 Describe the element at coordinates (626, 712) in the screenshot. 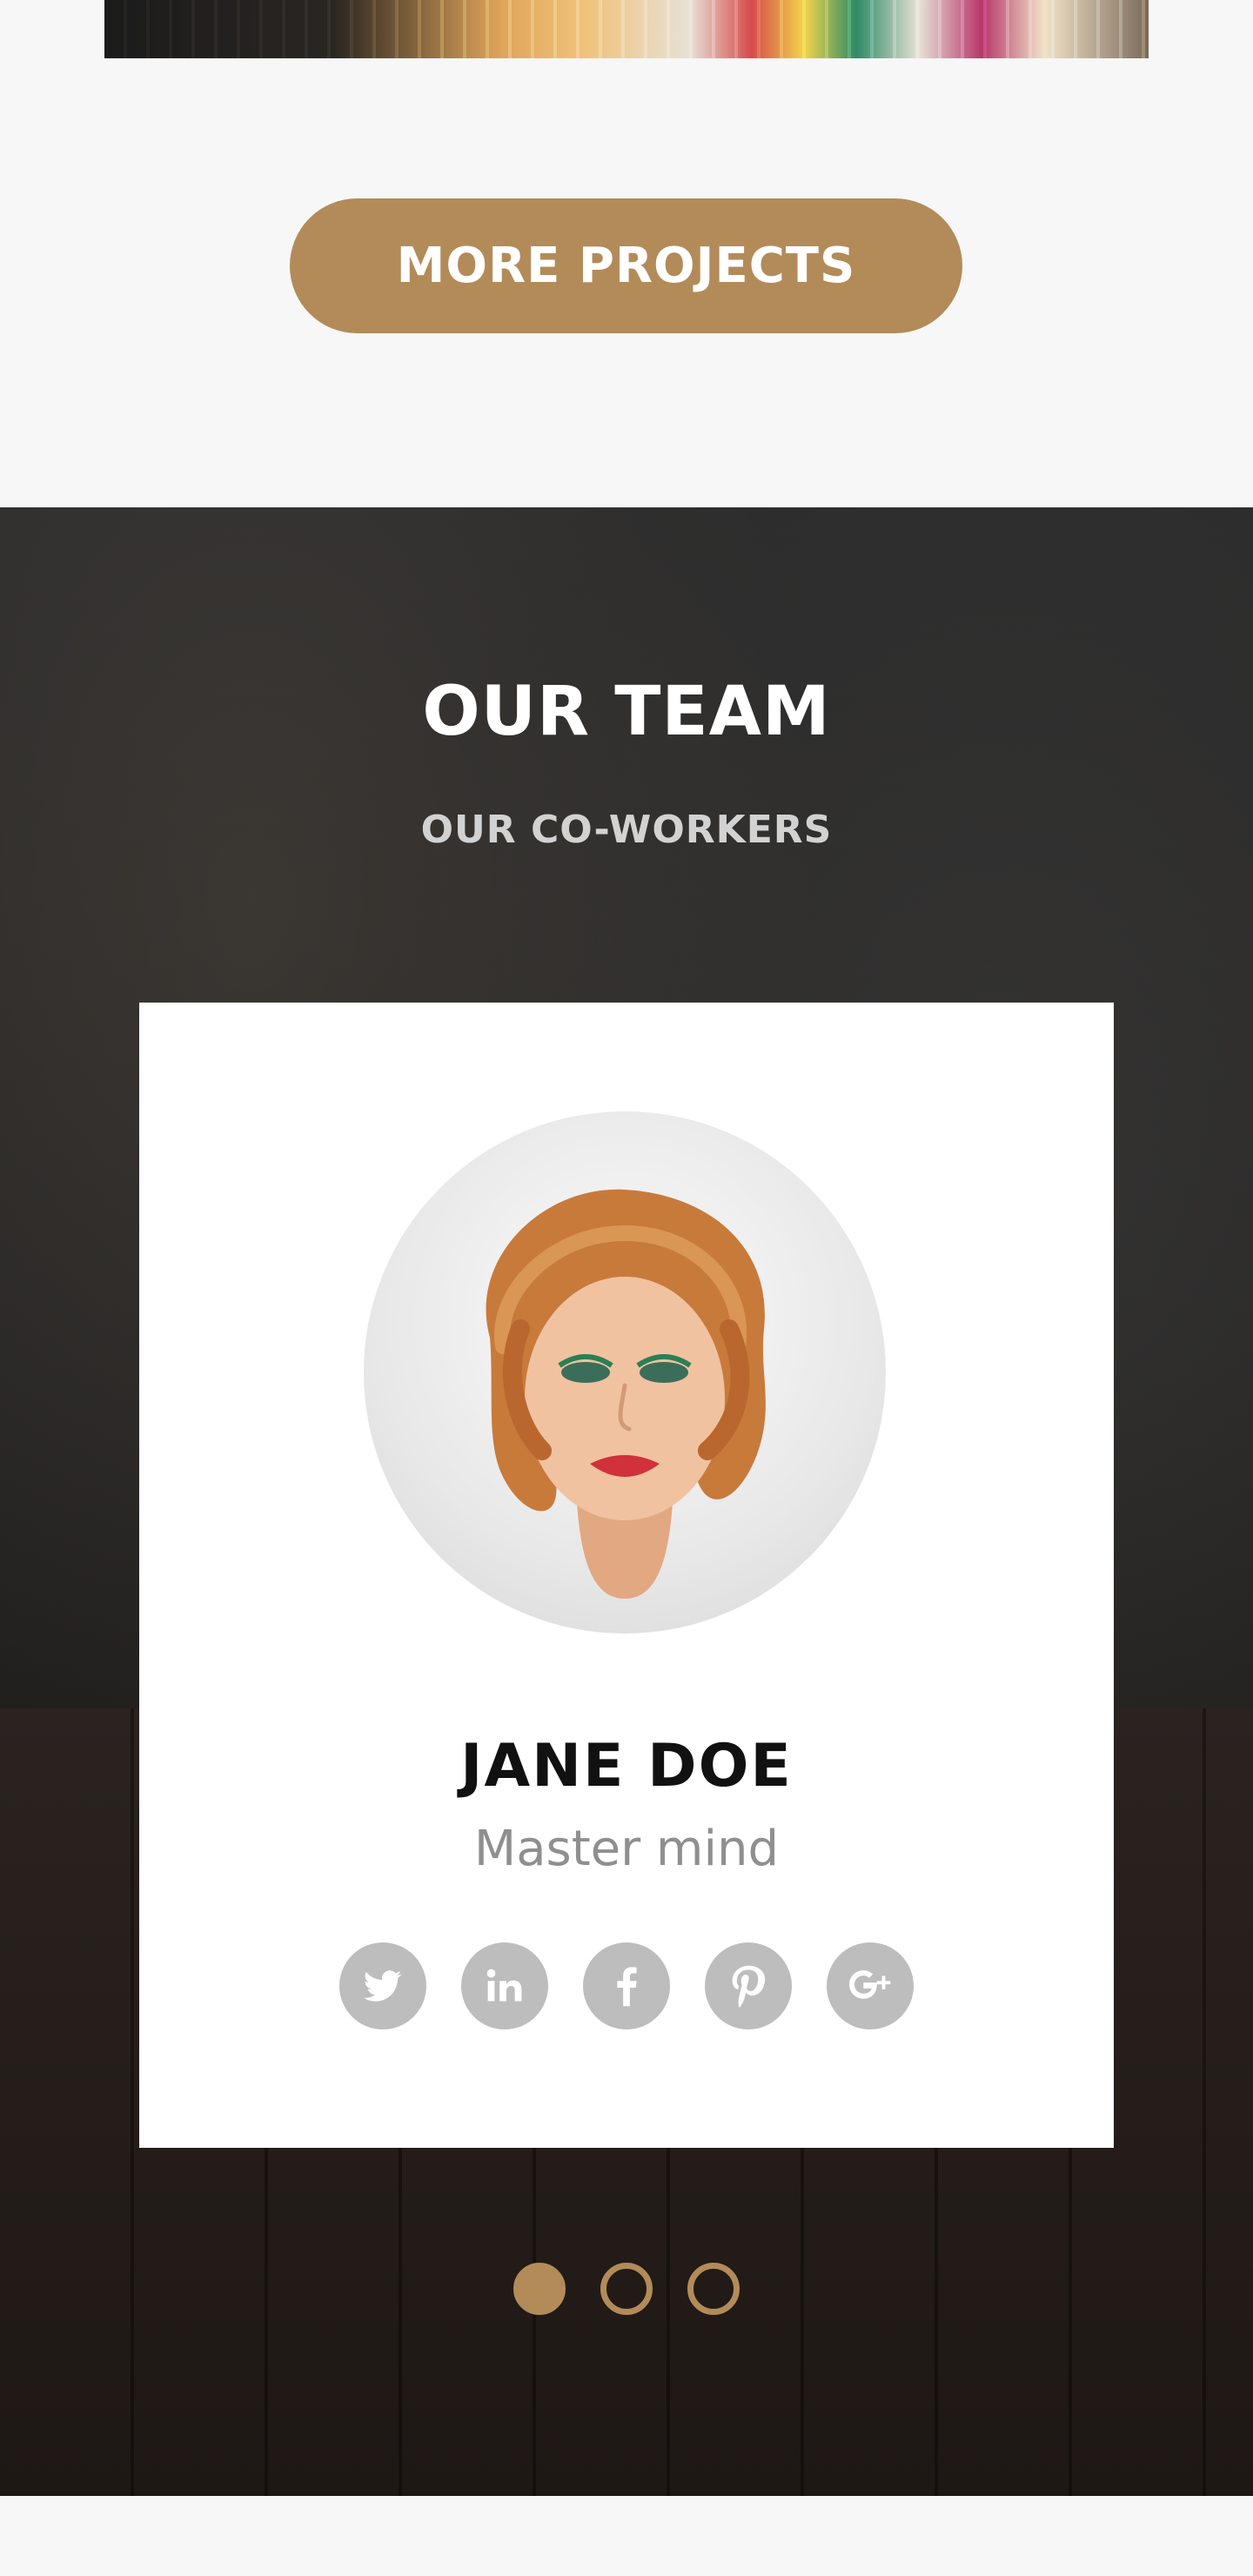

I see `team-title: OUR TEAM` at that location.